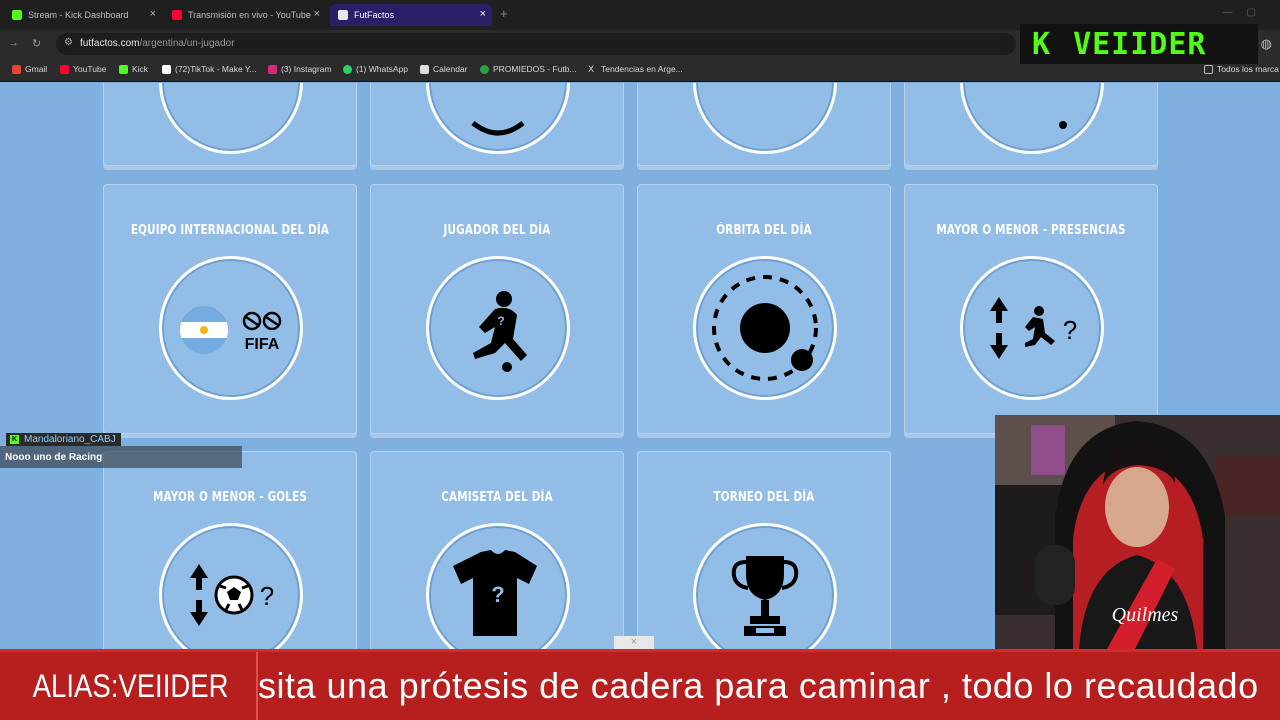 The image size is (1280, 720). What do you see at coordinates (1208, 69) in the screenshot?
I see `folder-icon` at bounding box center [1208, 69].